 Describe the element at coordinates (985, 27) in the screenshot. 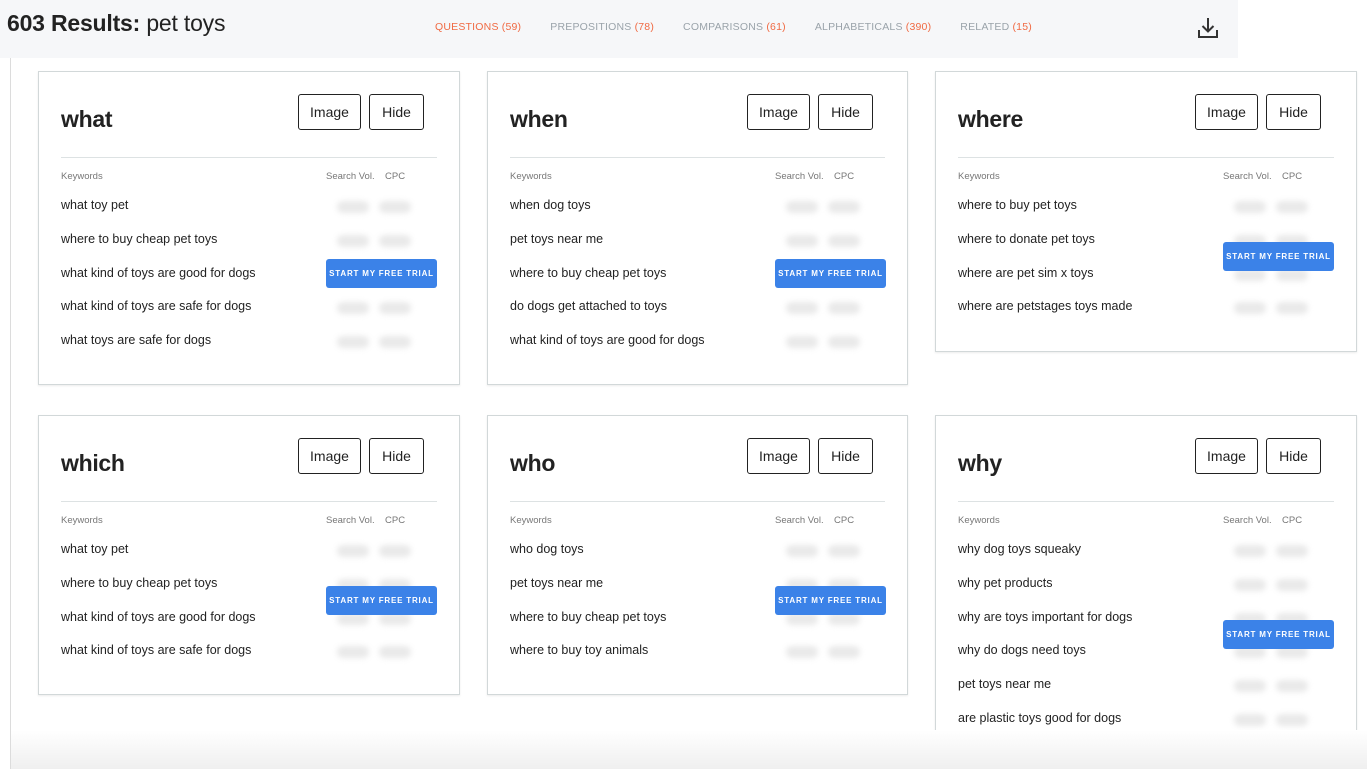

I see `tab-label: RELATED` at that location.